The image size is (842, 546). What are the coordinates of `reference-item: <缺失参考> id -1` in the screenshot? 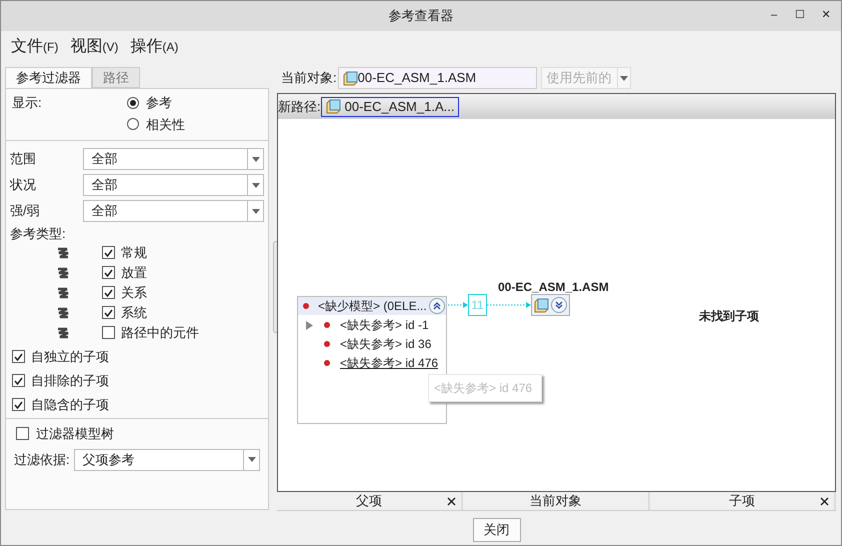 It's located at (384, 325).